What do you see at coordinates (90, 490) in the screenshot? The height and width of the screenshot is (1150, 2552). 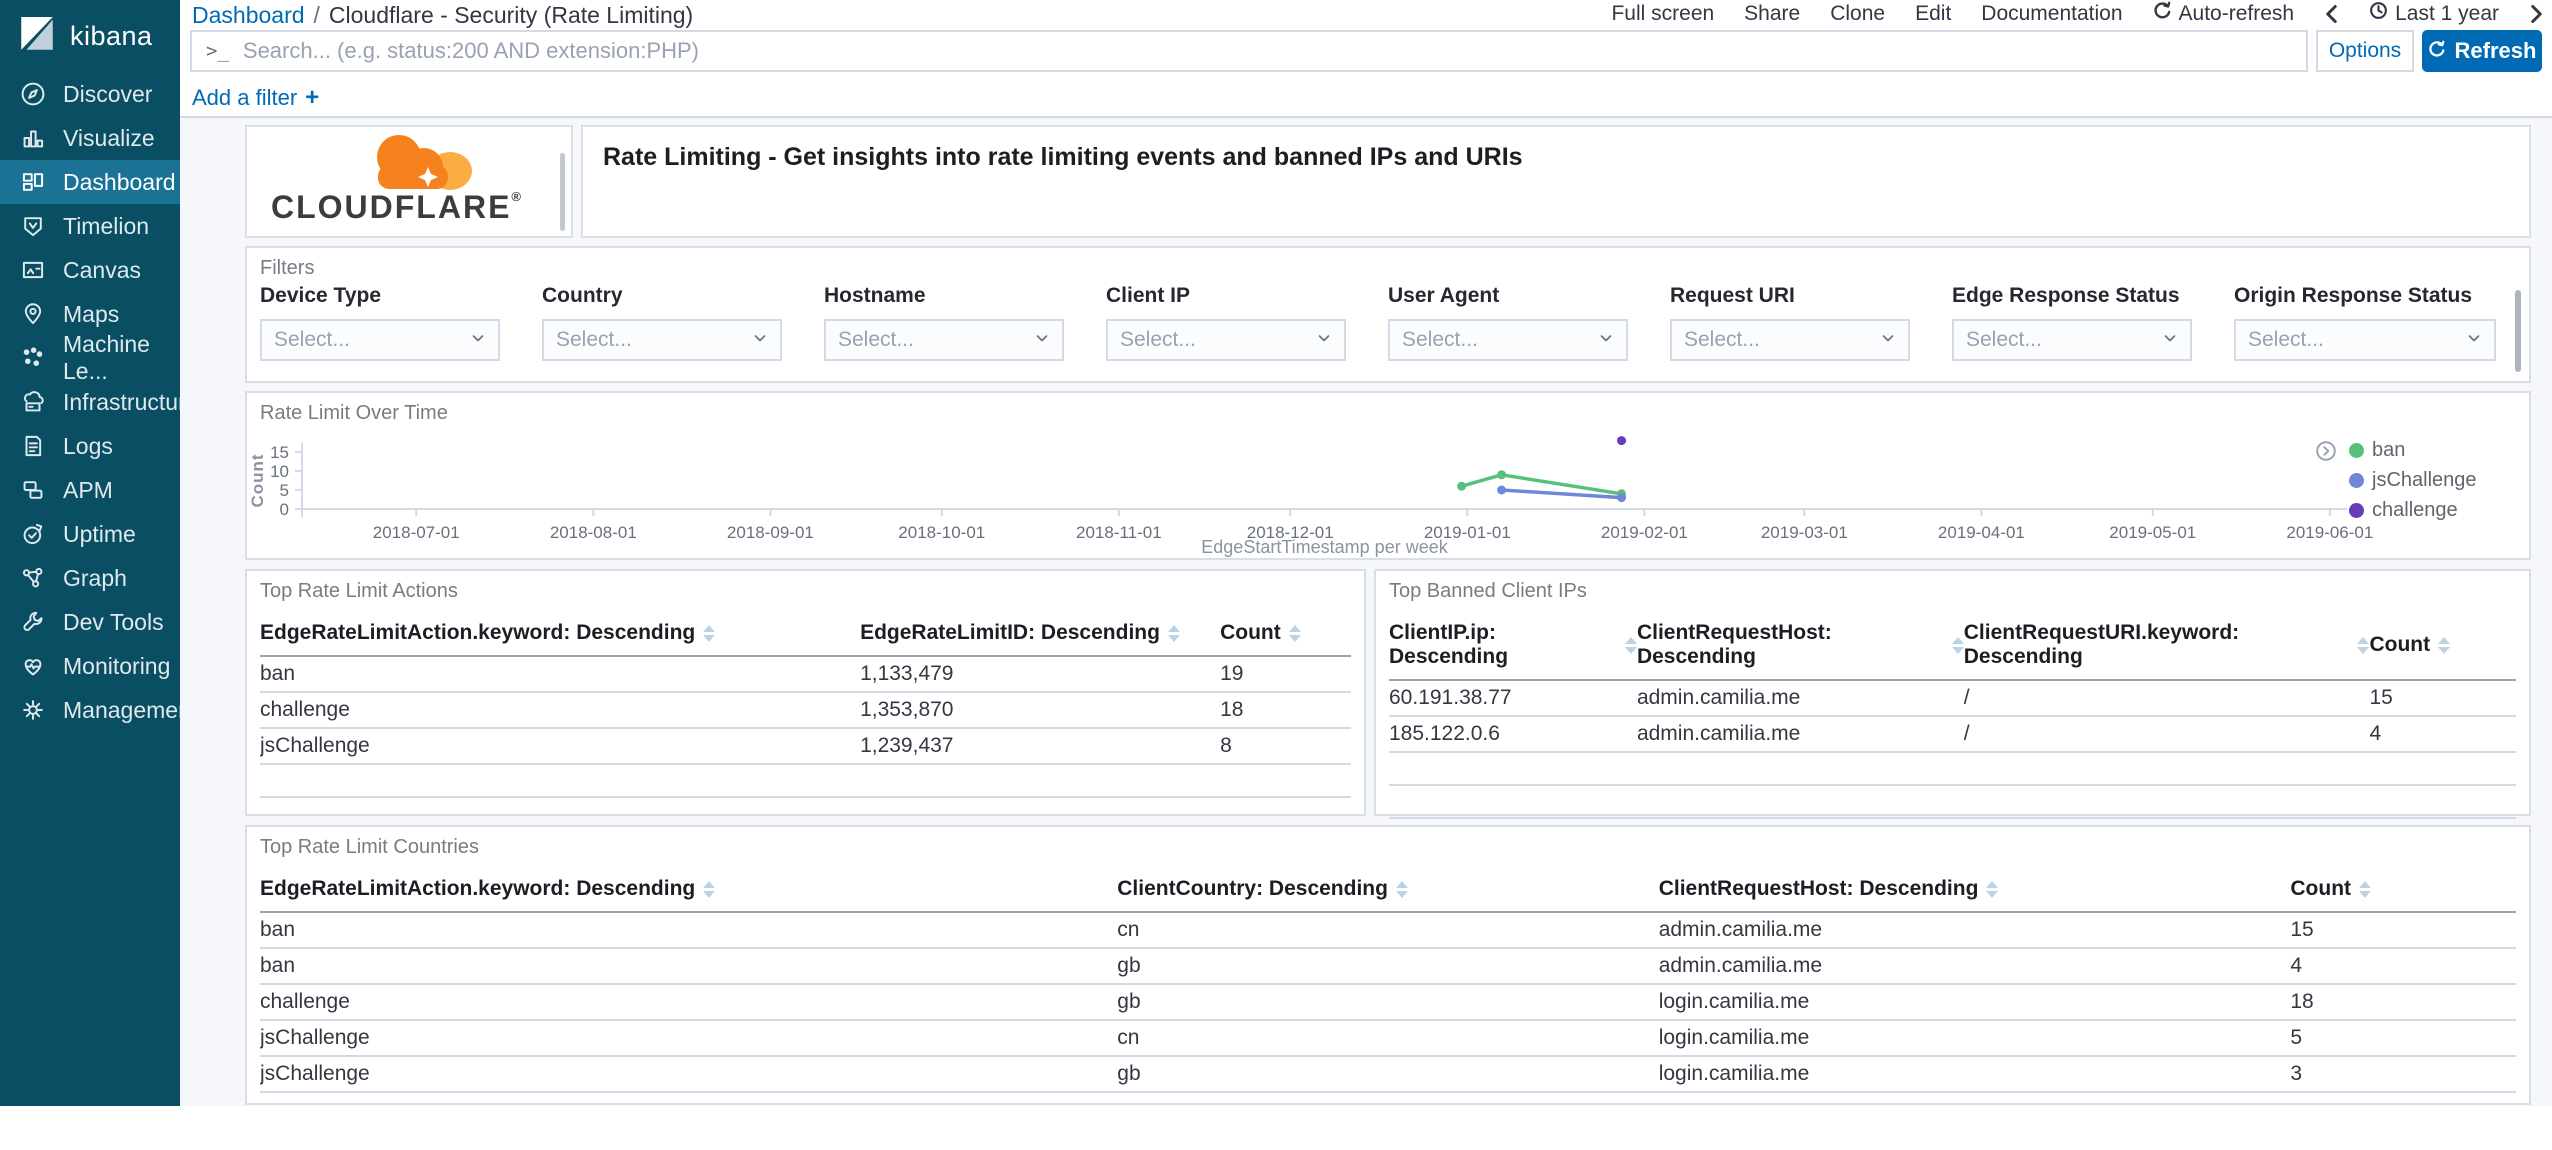 I see `sidebar-item-apm: APM` at bounding box center [90, 490].